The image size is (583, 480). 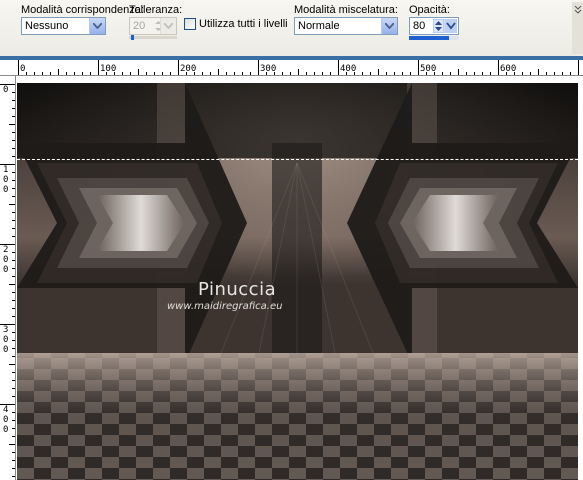 What do you see at coordinates (8, 278) in the screenshot?
I see `vertical-ruler: 0 1 0 0 2 0 0 3 0 0 4 0 0` at bounding box center [8, 278].